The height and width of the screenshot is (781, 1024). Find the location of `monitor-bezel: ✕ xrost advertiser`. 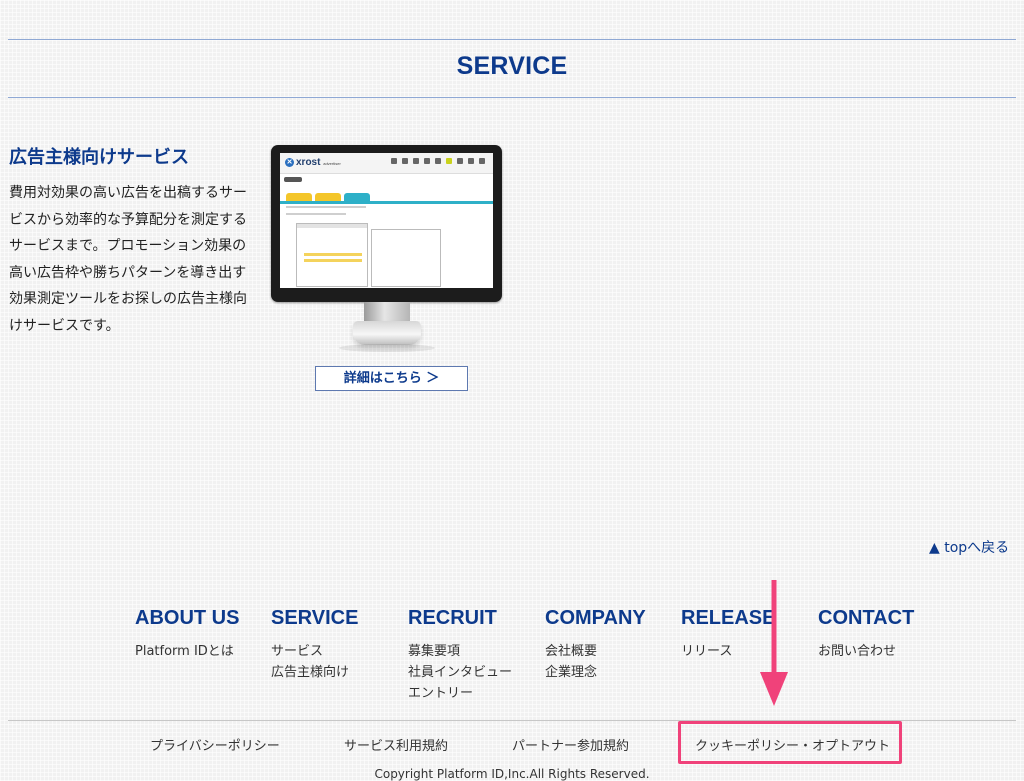

monitor-bezel: ✕ xrost advertiser is located at coordinates (386, 223).